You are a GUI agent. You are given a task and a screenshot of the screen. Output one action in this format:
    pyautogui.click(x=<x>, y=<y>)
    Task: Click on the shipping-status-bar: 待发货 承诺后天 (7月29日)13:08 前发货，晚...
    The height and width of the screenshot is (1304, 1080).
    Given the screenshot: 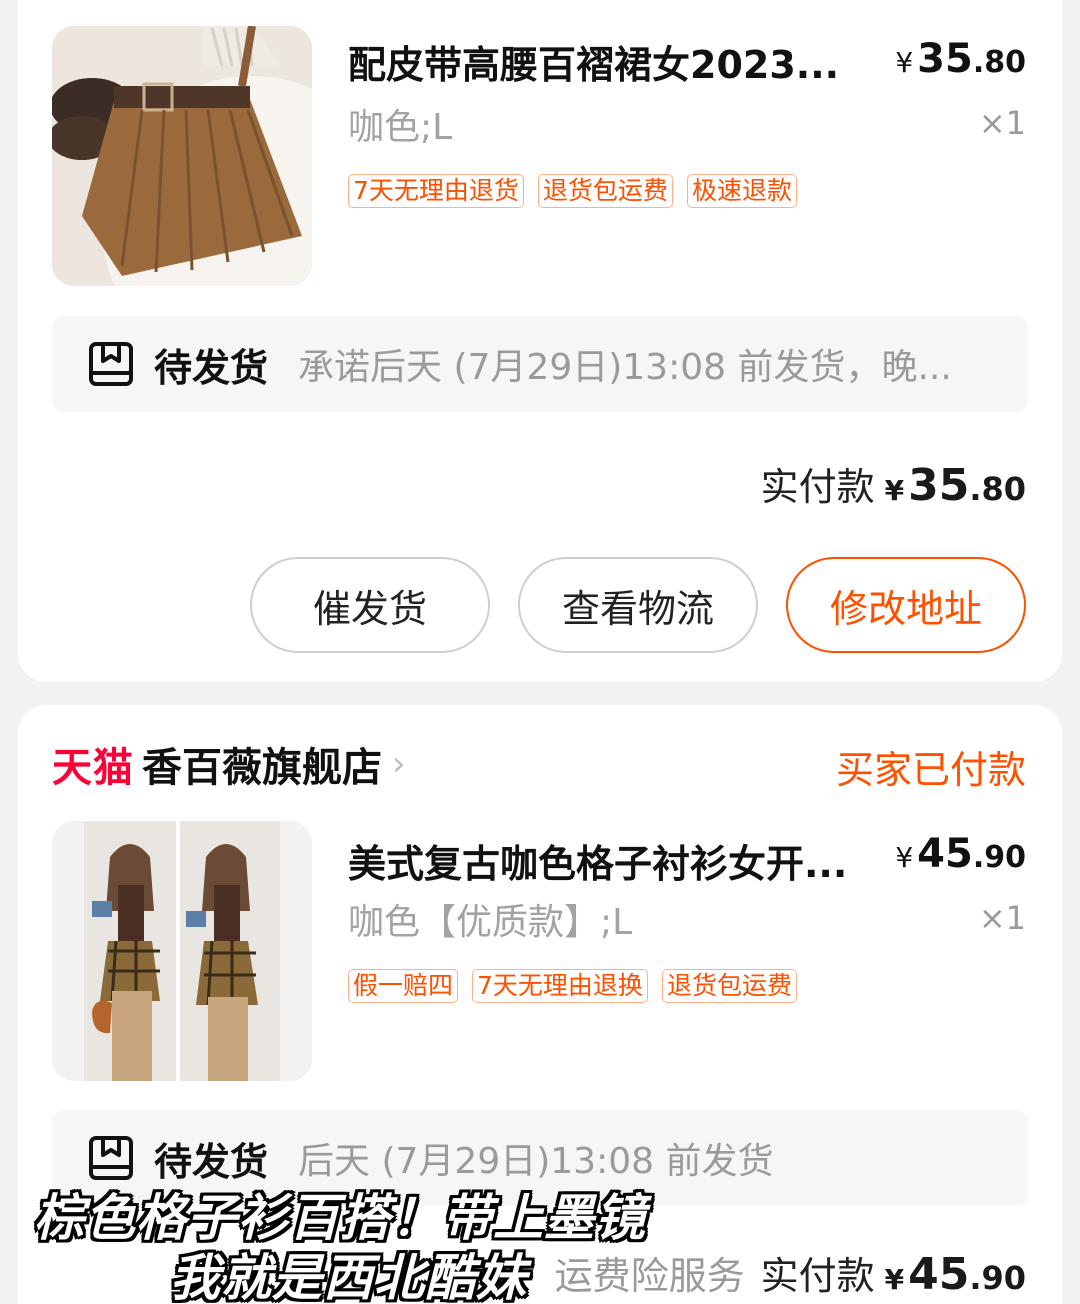 What is the action you would take?
    pyautogui.click(x=540, y=364)
    